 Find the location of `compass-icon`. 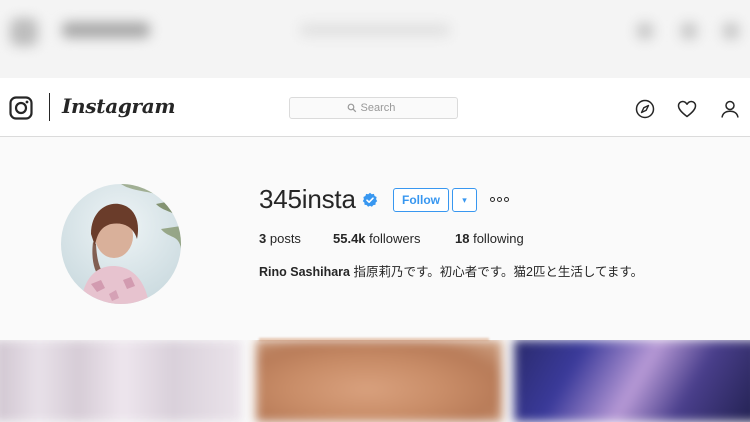

compass-icon is located at coordinates (645, 109).